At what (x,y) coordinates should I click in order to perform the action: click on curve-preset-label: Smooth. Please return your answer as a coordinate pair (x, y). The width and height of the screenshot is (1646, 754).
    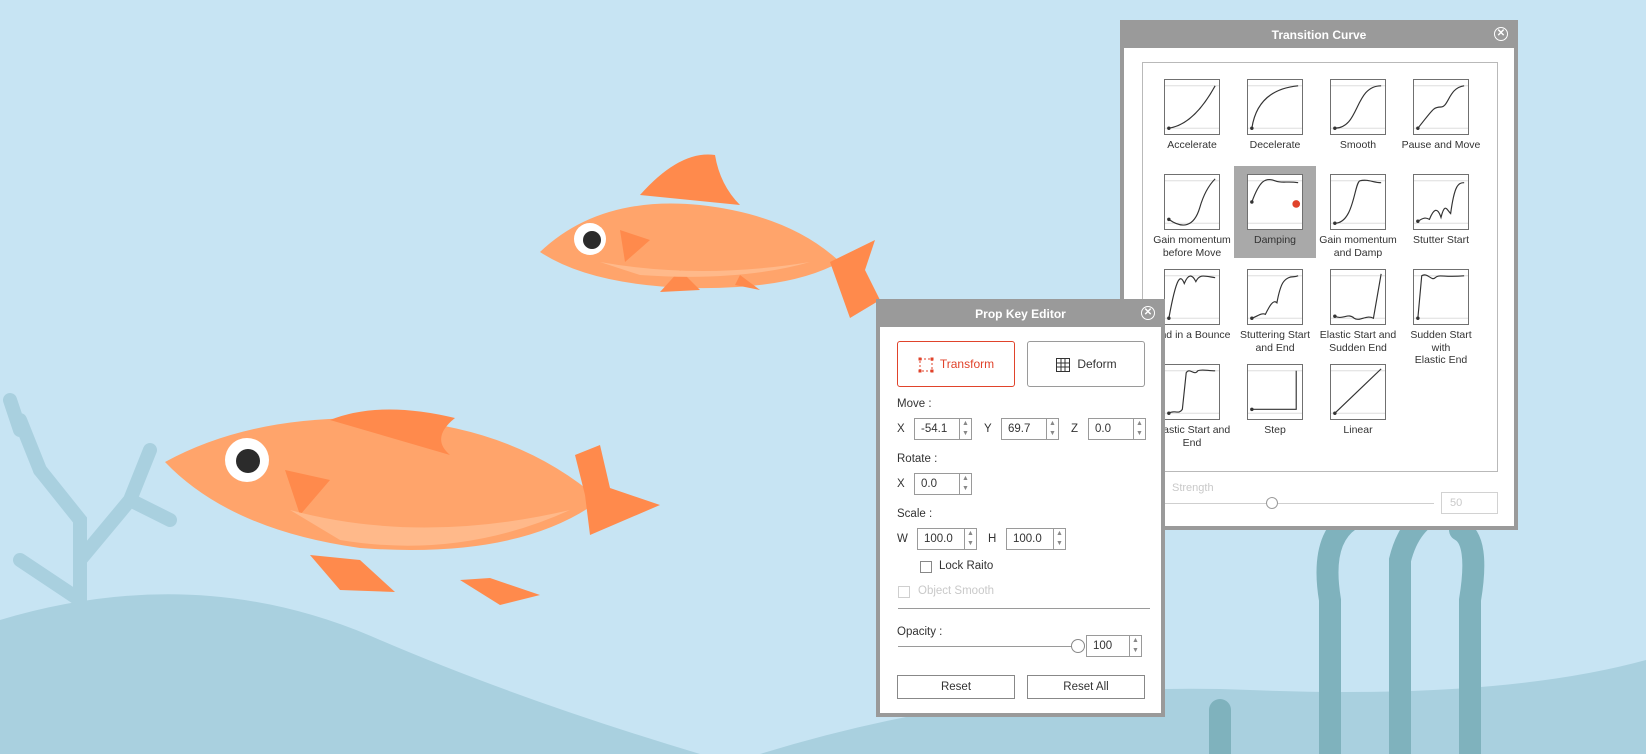
    Looking at the image, I should click on (1358, 145).